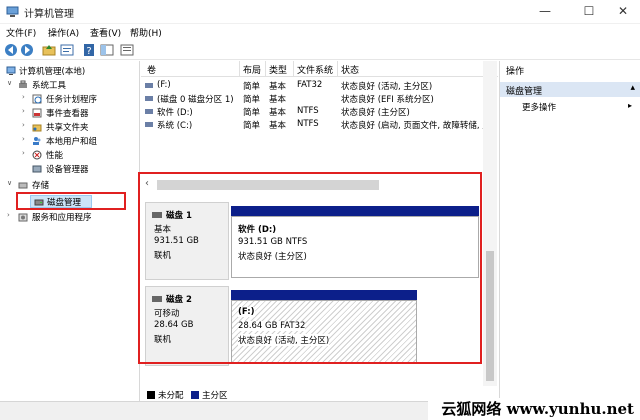 Image resolution: width=640 pixels, height=420 pixels. I want to click on table-row: (F:) 简单 基本 FAT32 状态良好 (活动, 主分区), so click(319, 85).